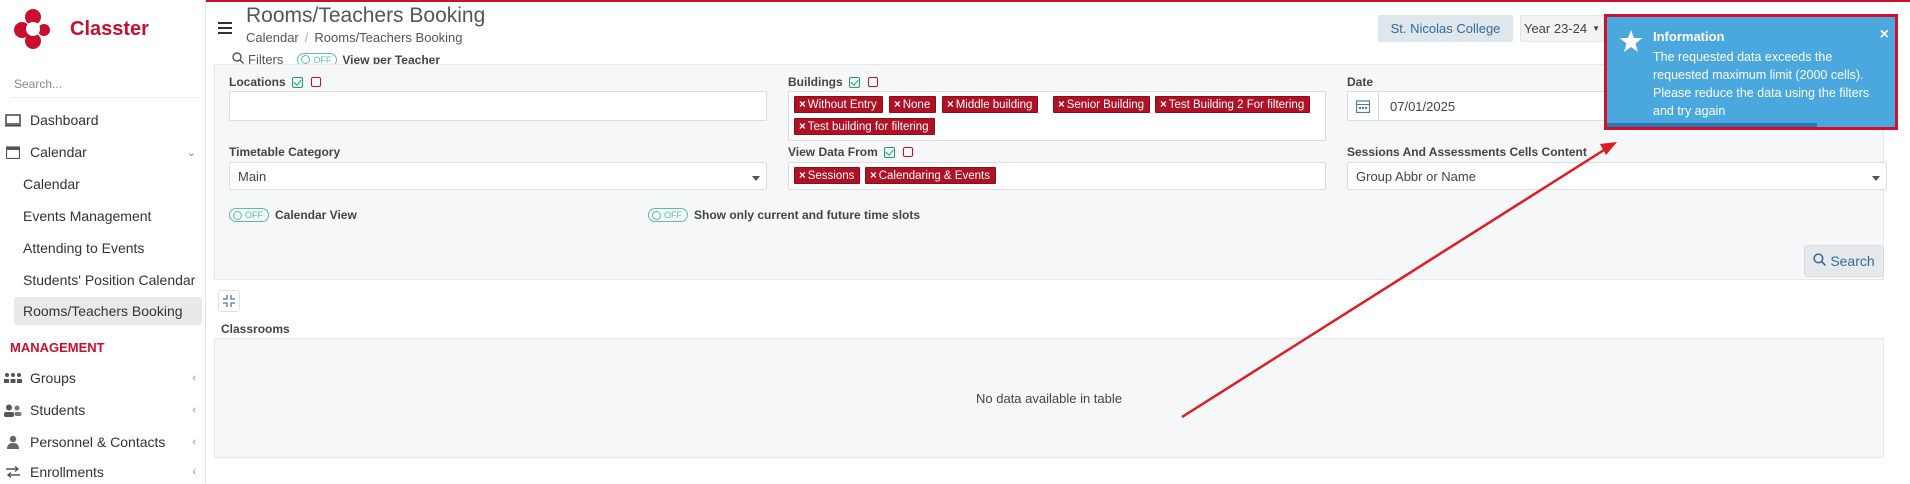 The height and width of the screenshot is (484, 1910). What do you see at coordinates (388, 37) in the screenshot?
I see `breadcrumb-item: Rooms/Teachers Booking` at bounding box center [388, 37].